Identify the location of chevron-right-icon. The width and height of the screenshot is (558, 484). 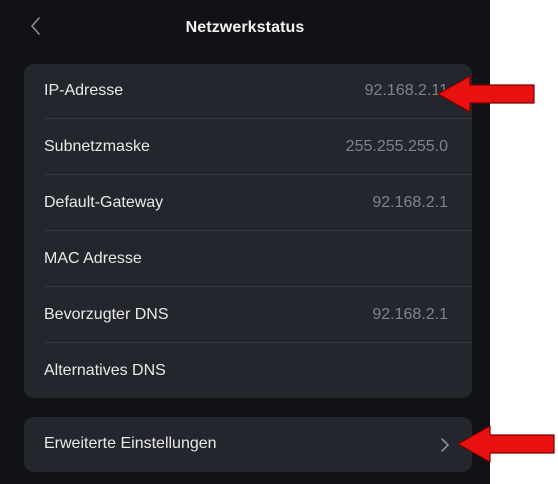
(445, 445).